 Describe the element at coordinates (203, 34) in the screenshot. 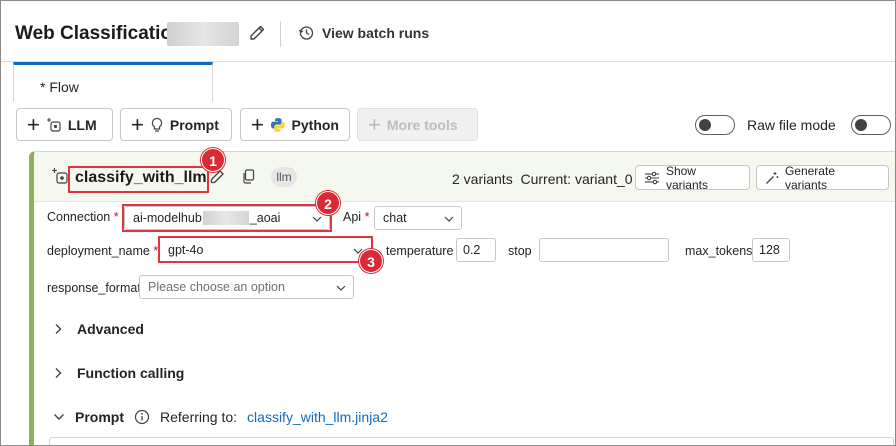

I see `redacted-name` at that location.